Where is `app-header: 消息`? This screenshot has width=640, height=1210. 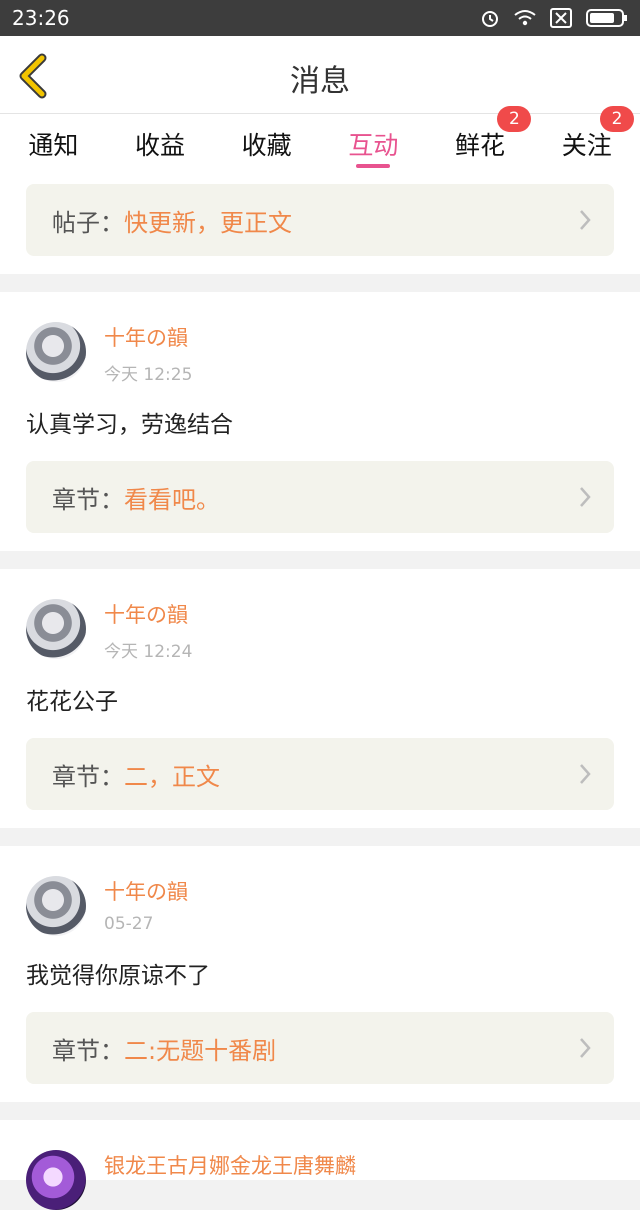
app-header: 消息 is located at coordinates (320, 75).